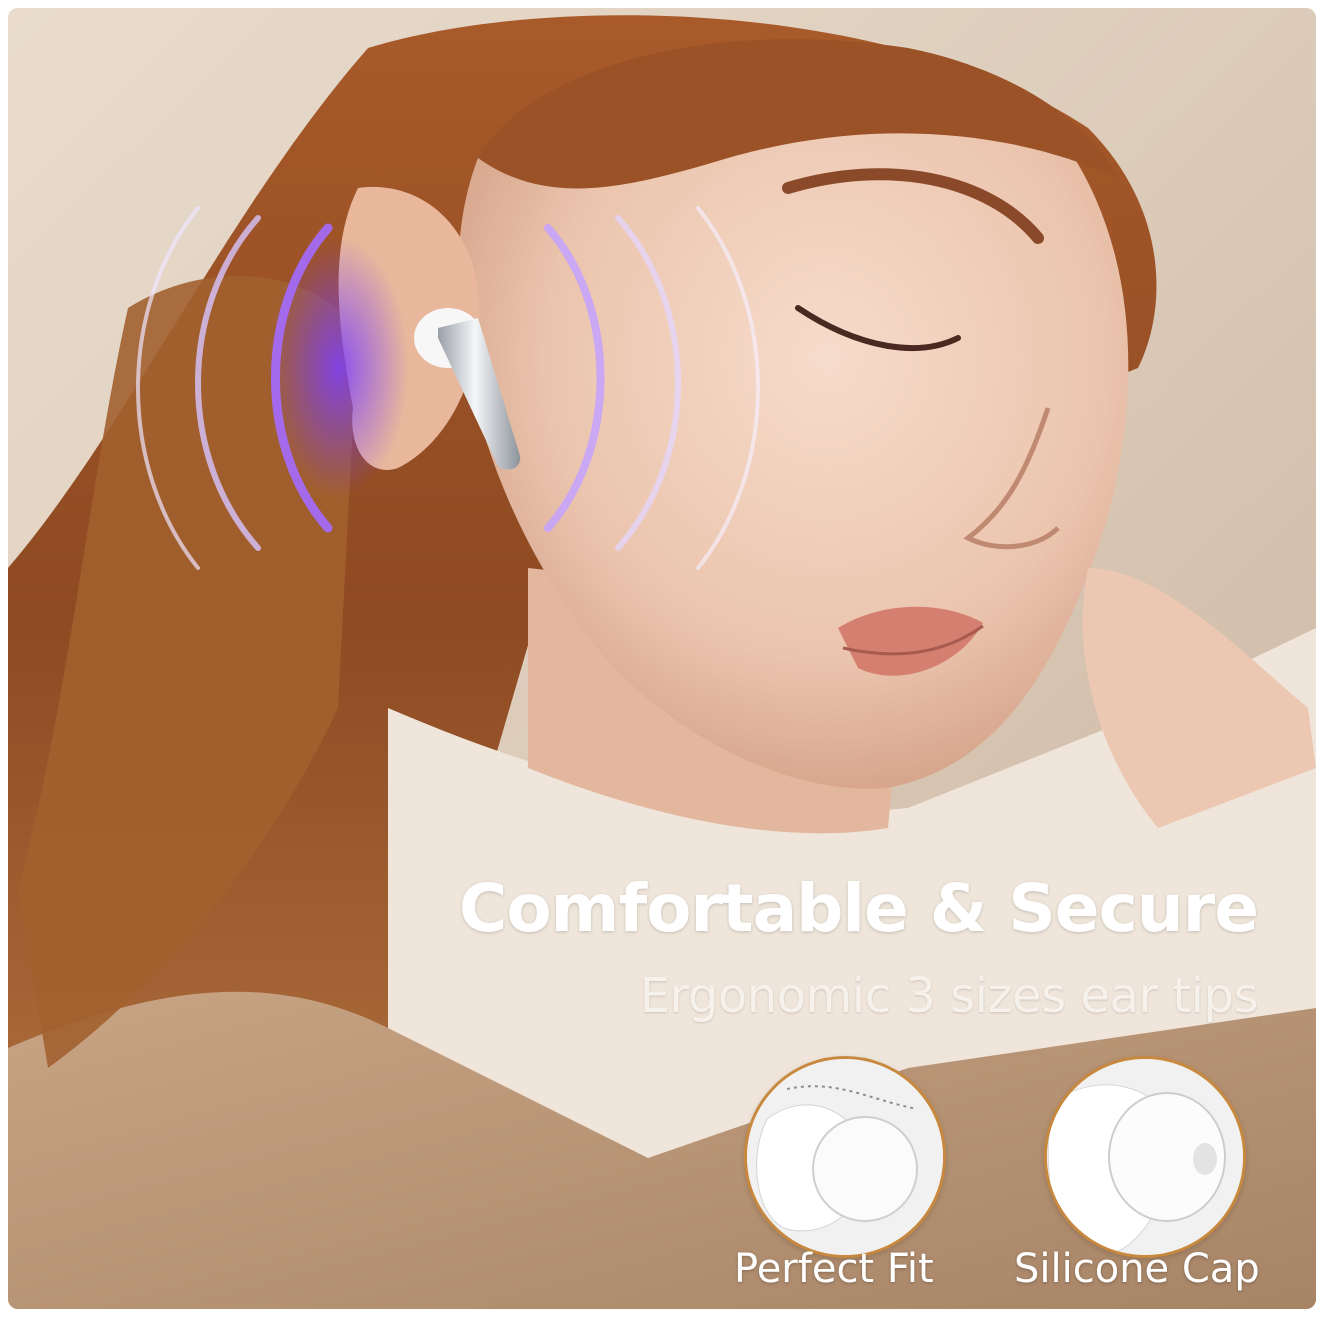 The width and height of the screenshot is (1324, 1317). Describe the element at coordinates (1145, 1157) in the screenshot. I see `silicone-cap-image` at that location.